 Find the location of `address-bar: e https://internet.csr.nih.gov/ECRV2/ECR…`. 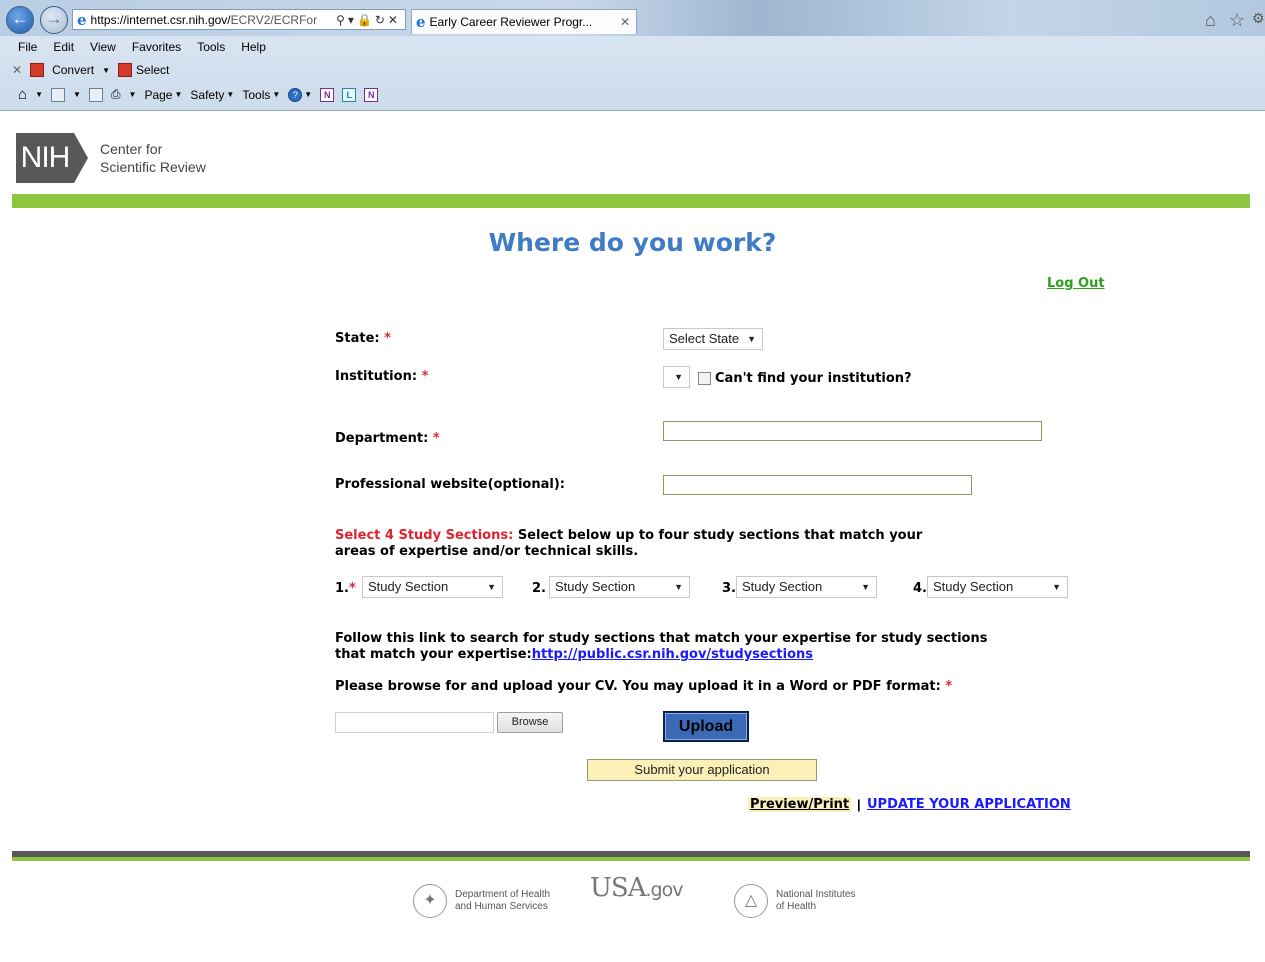

address-bar: e https://internet.csr.nih.gov/ECRV2/ECR… is located at coordinates (239, 19).